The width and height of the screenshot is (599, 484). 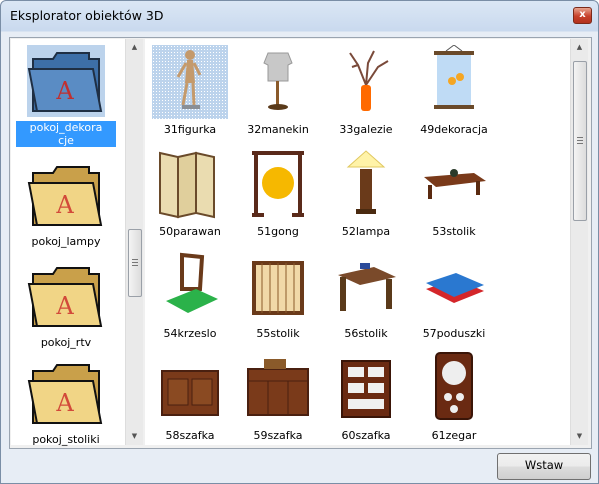 What do you see at coordinates (455, 184) in the screenshot?
I see `low-table-icon` at bounding box center [455, 184].